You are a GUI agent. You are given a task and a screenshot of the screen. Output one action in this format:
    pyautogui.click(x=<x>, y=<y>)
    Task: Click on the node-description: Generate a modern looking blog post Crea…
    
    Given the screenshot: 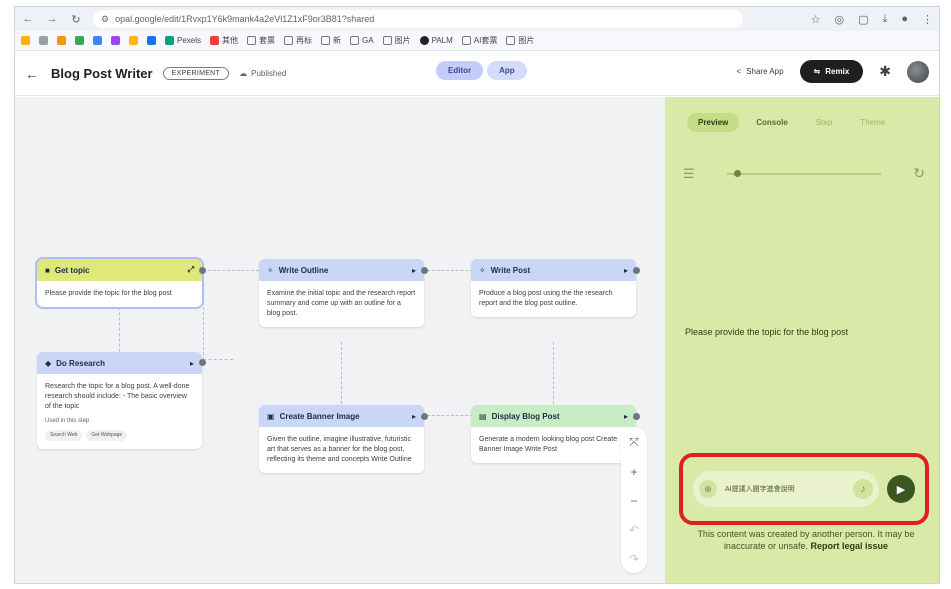 What is the action you would take?
    pyautogui.click(x=548, y=445)
    